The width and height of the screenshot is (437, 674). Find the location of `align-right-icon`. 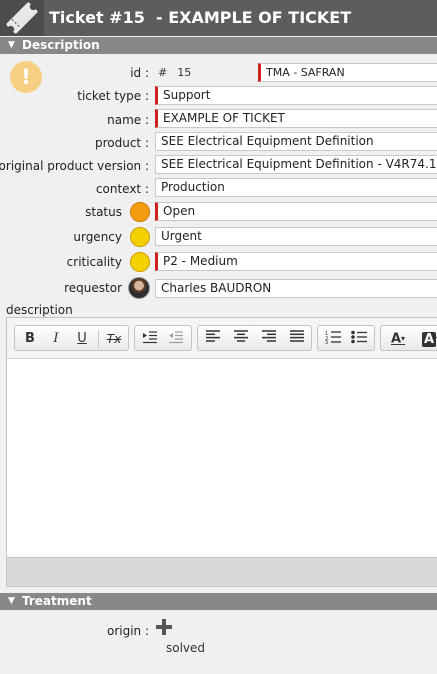

align-right-icon is located at coordinates (269, 339).